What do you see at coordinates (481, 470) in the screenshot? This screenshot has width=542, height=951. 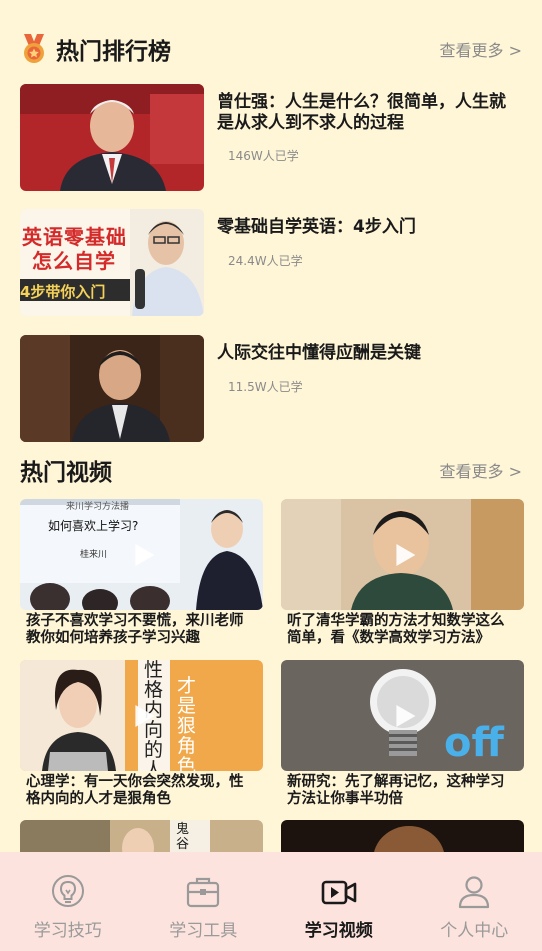 I see `more-link-hot-videos: 查看更多 >` at bounding box center [481, 470].